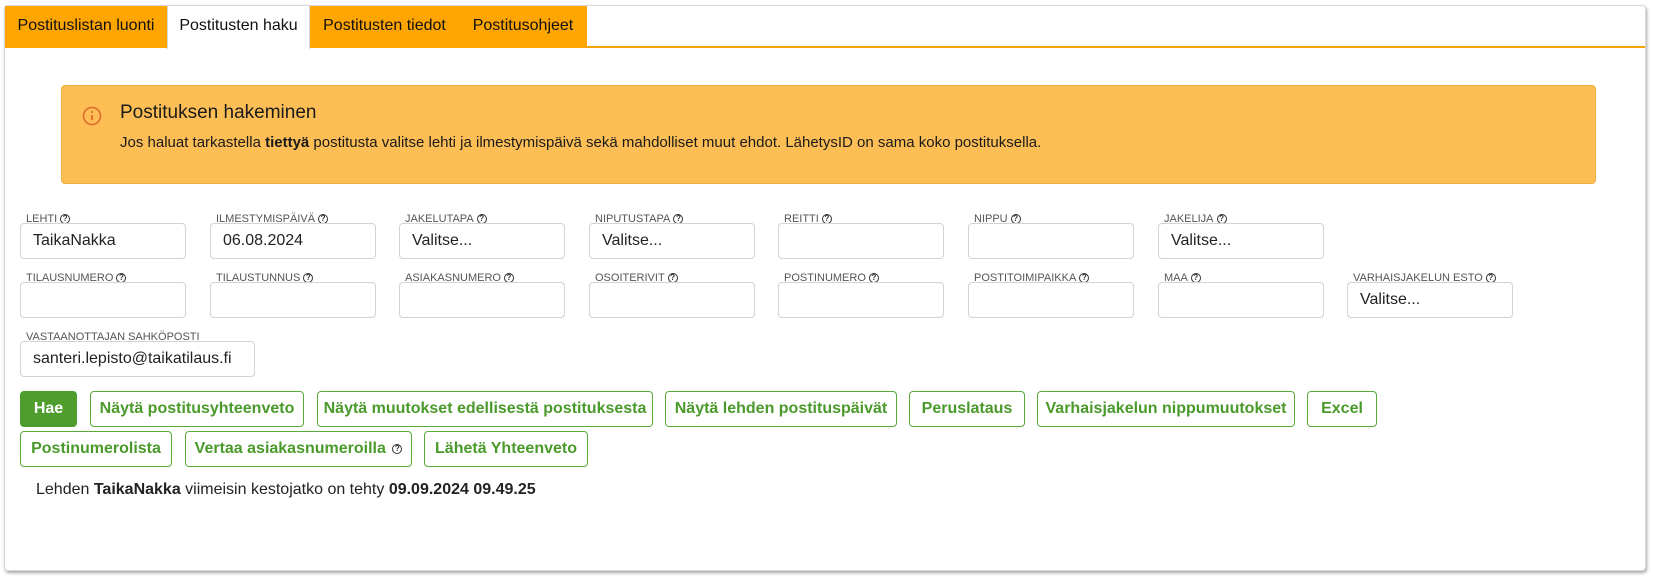 The height and width of the screenshot is (576, 1653). What do you see at coordinates (218, 112) in the screenshot?
I see `info-title: Postituksen hakeminen` at bounding box center [218, 112].